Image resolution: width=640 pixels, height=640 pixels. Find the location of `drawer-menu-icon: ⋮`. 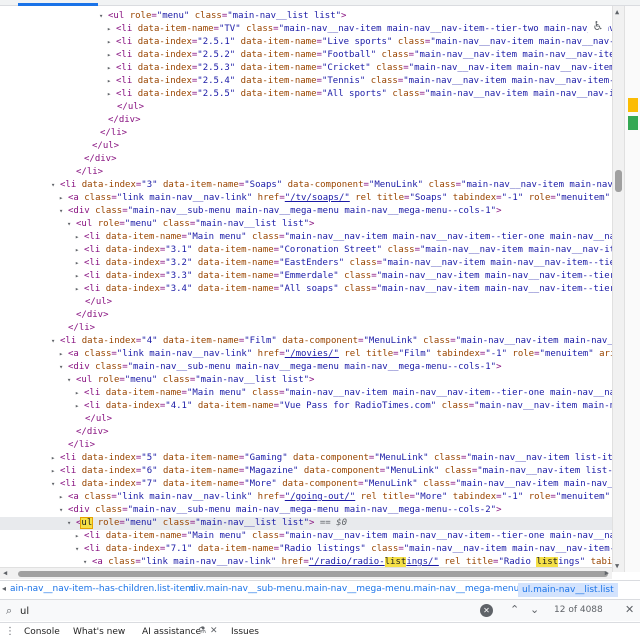

drawer-menu-icon: ⋮ is located at coordinates (10, 631).